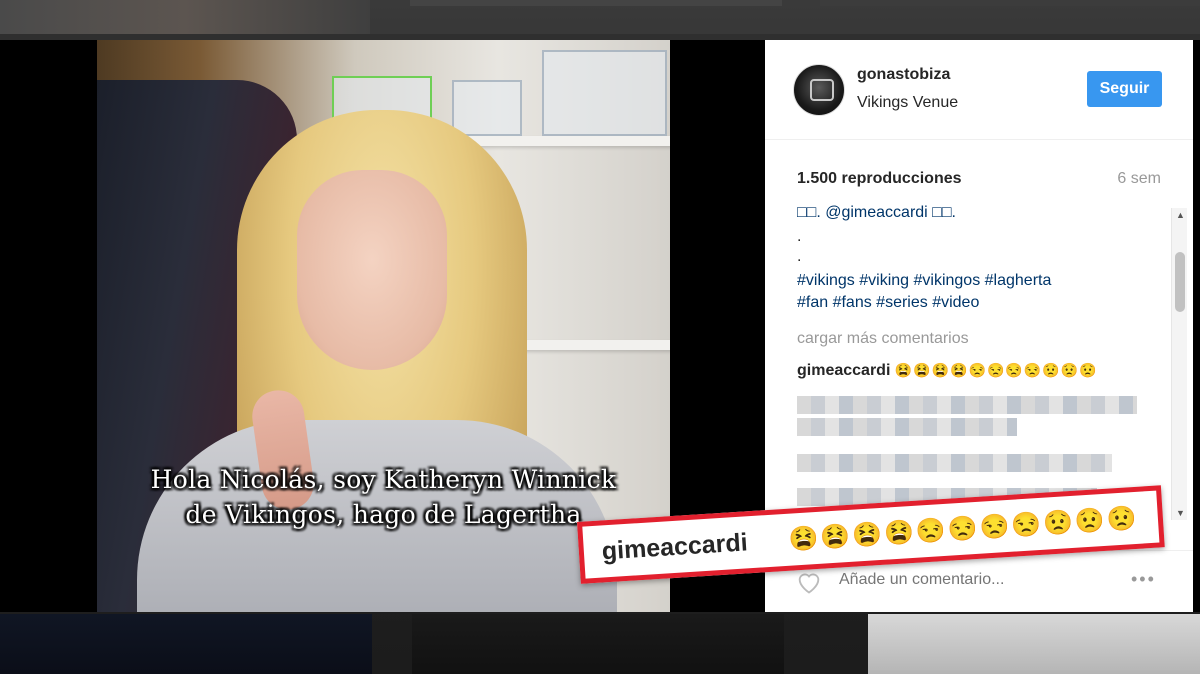  I want to click on callout-username: gimeaccardi, so click(675, 547).